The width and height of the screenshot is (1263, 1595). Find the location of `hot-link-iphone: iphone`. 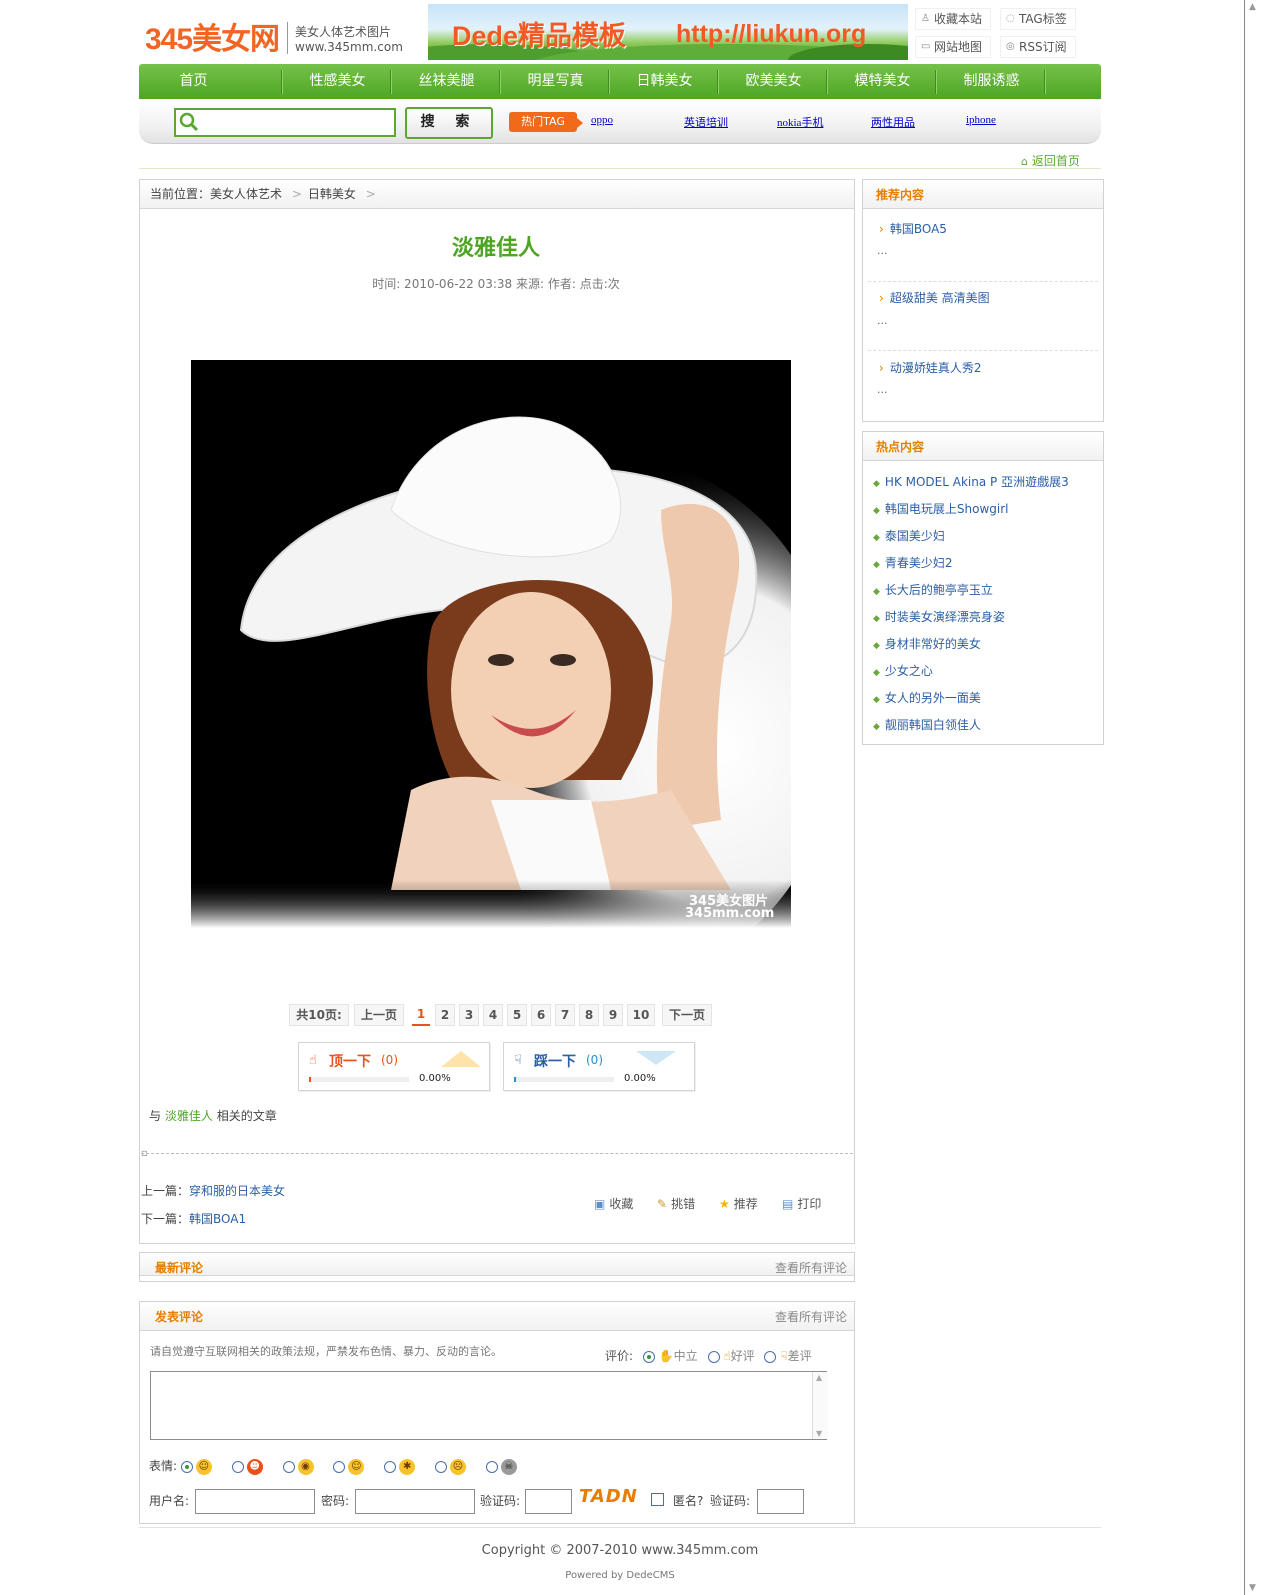

hot-link-iphone: iphone is located at coordinates (981, 120).